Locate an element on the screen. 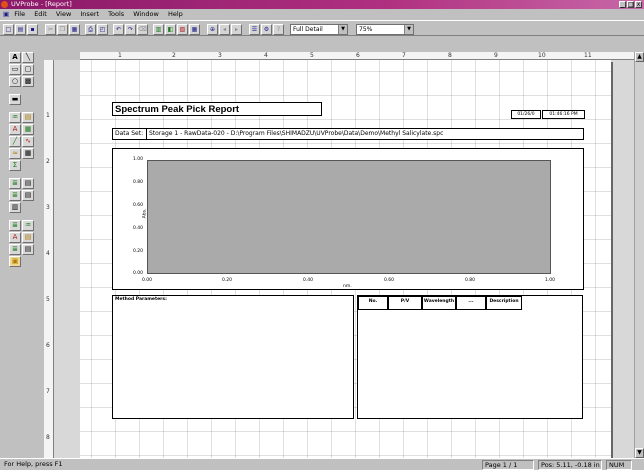  app-icon is located at coordinates (4, 4).